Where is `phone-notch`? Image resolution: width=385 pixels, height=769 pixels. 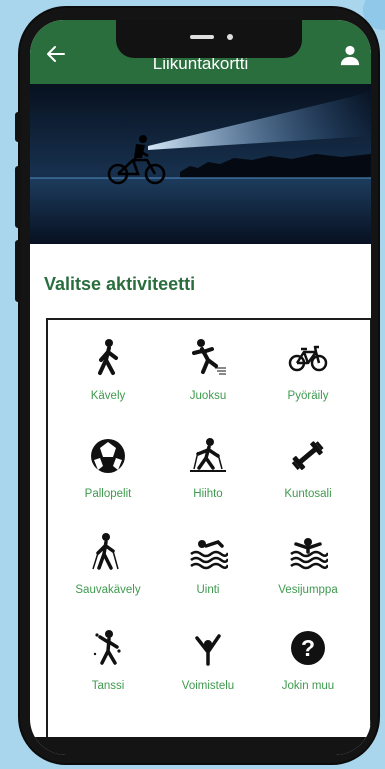
phone-notch is located at coordinates (209, 39).